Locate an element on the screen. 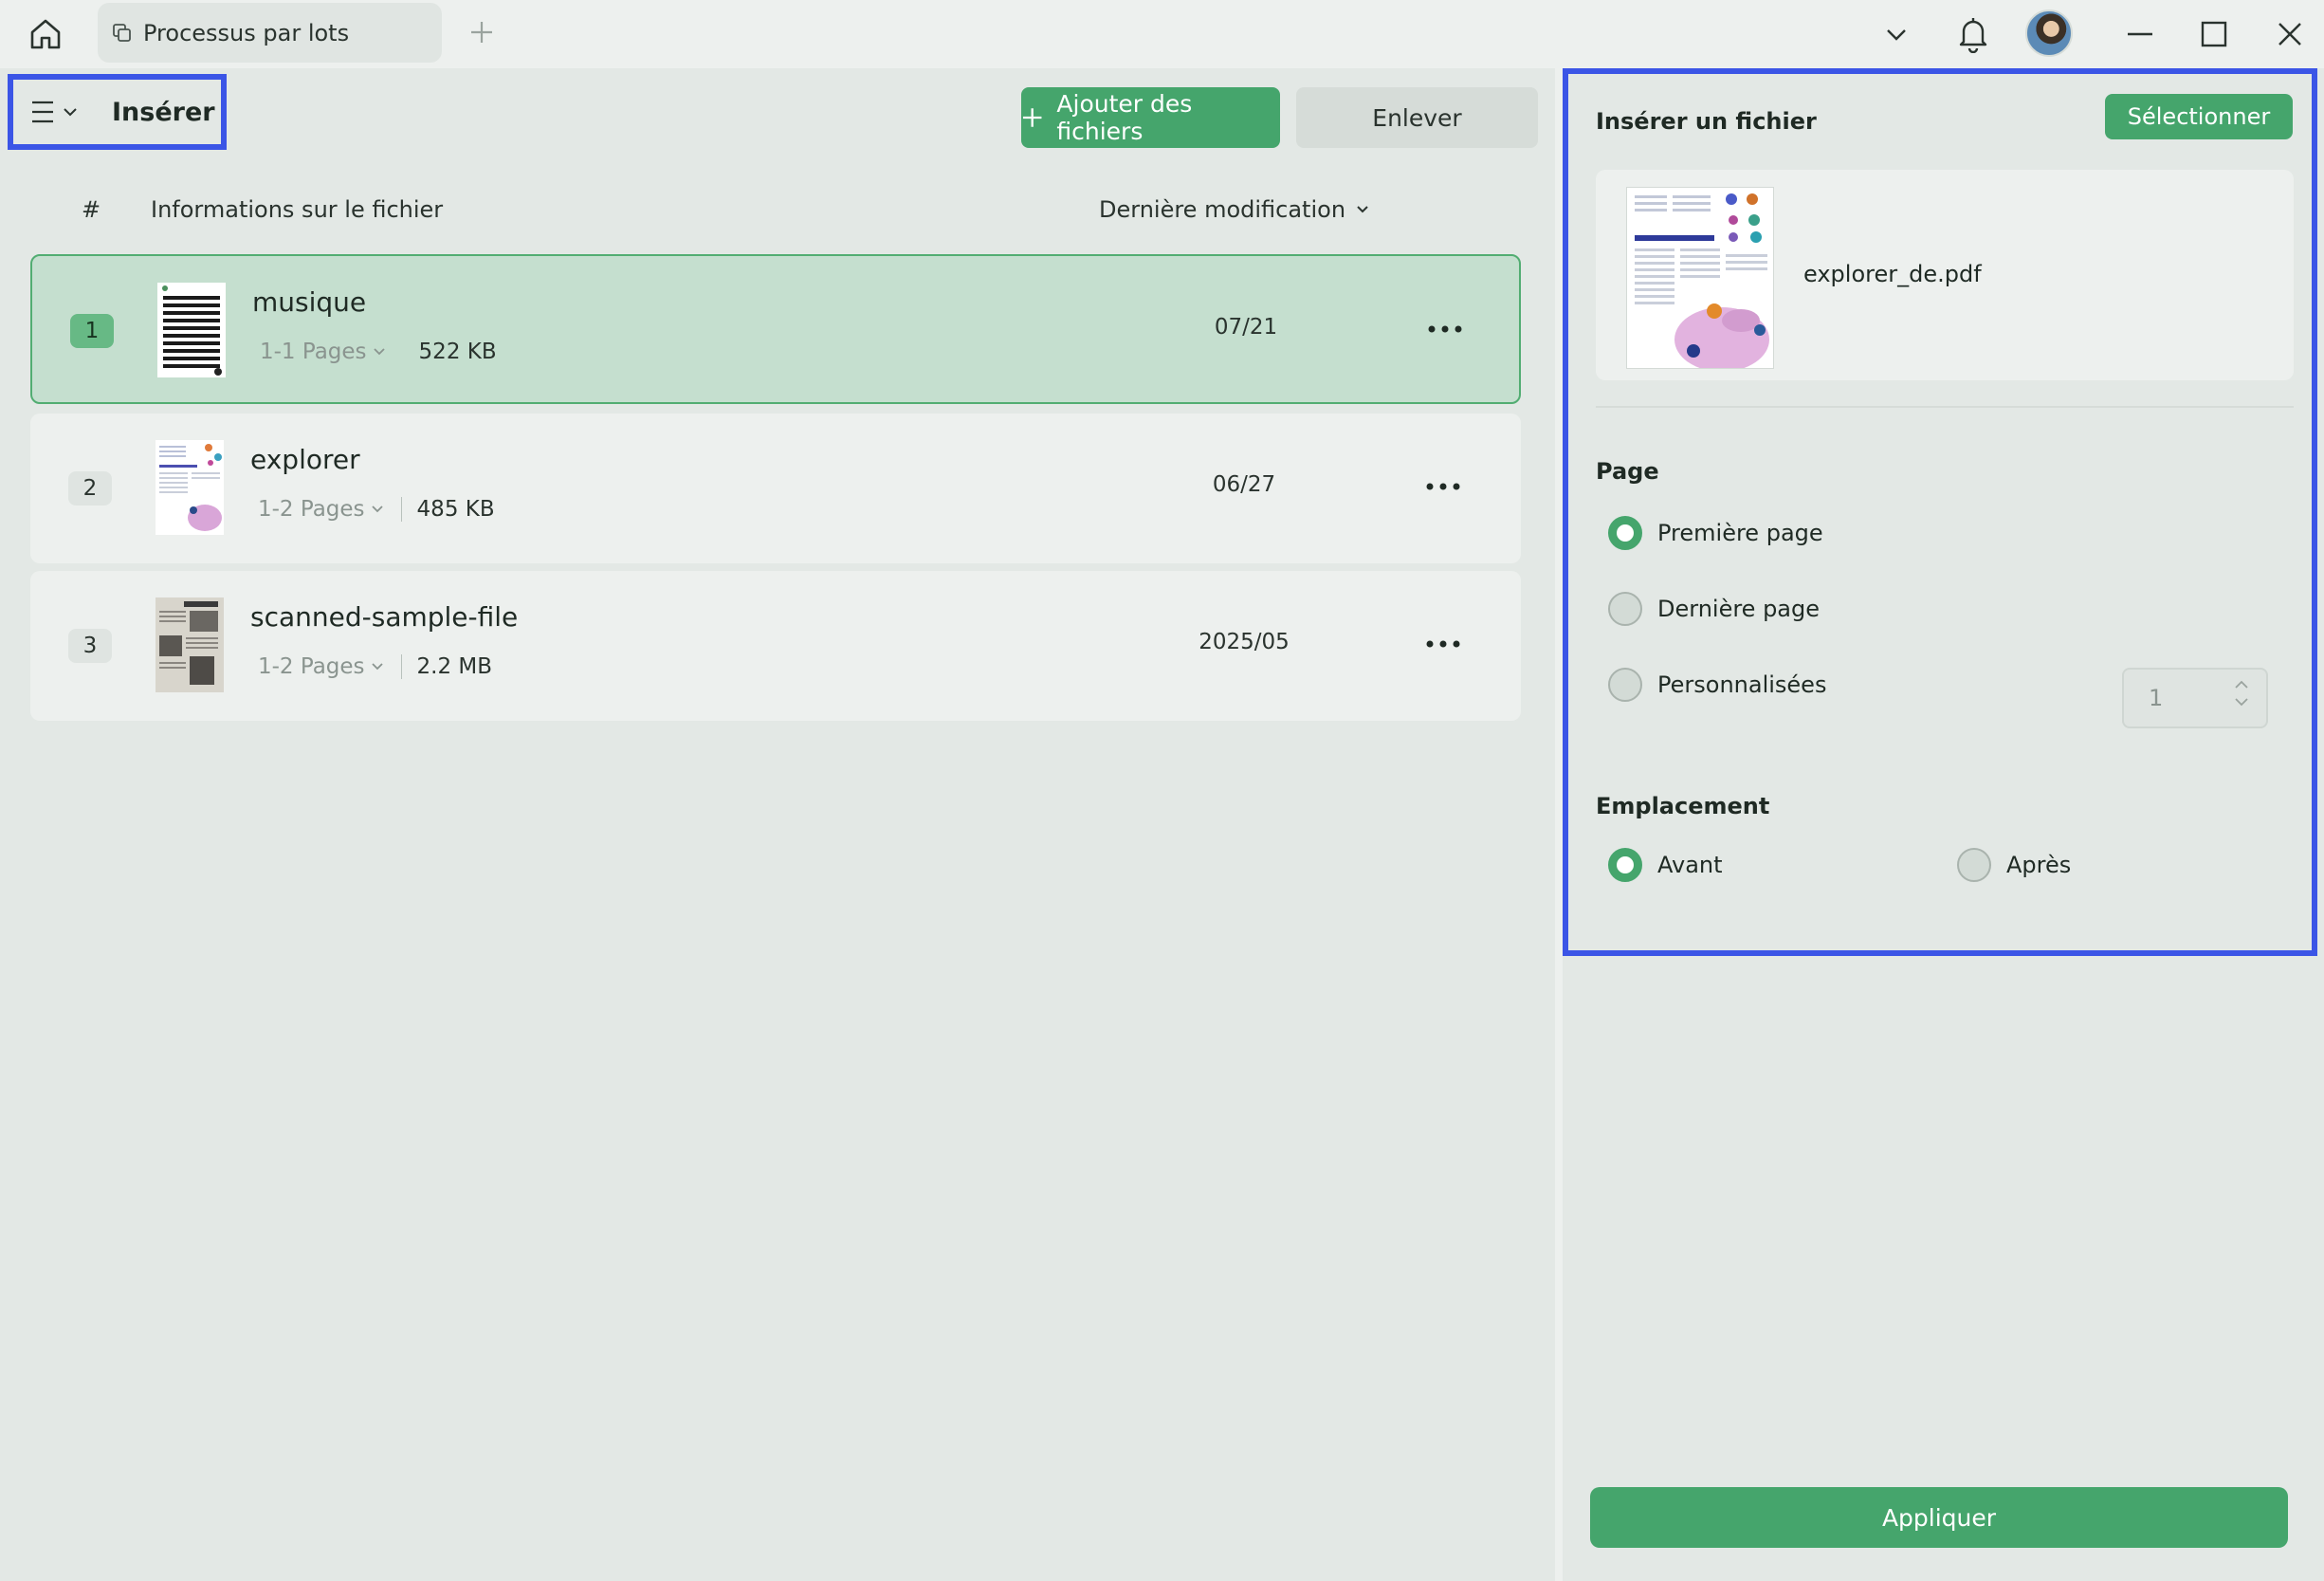  add-files-label: Ajouter des fichiers is located at coordinates (1124, 117).